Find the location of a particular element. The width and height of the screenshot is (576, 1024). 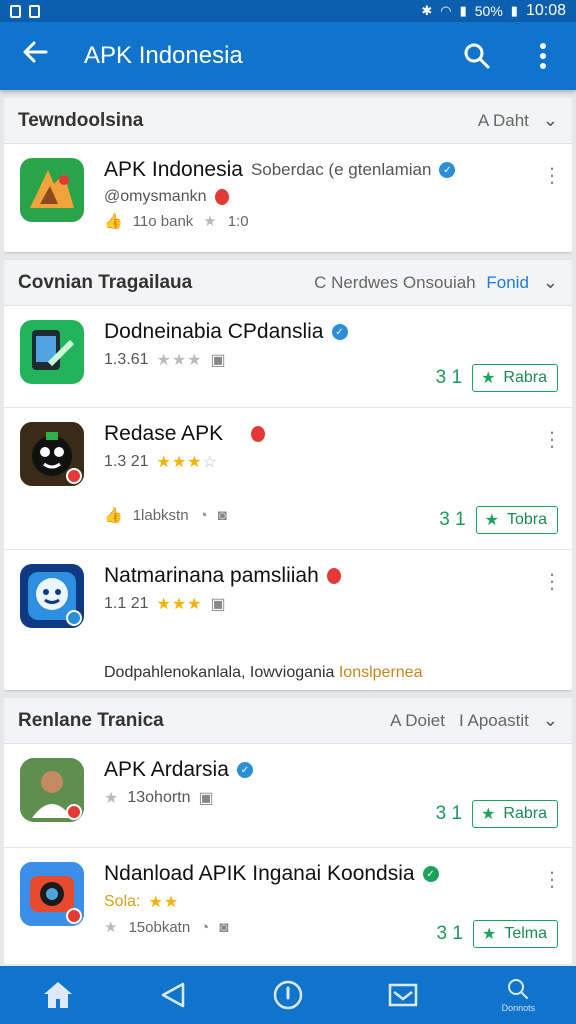

nav-inbox is located at coordinates (403, 995).